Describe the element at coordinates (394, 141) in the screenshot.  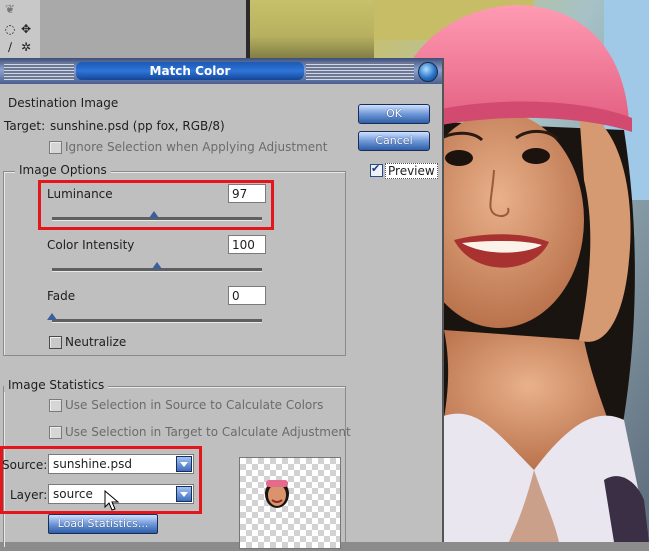
I see `cancel-button: Cancel` at that location.